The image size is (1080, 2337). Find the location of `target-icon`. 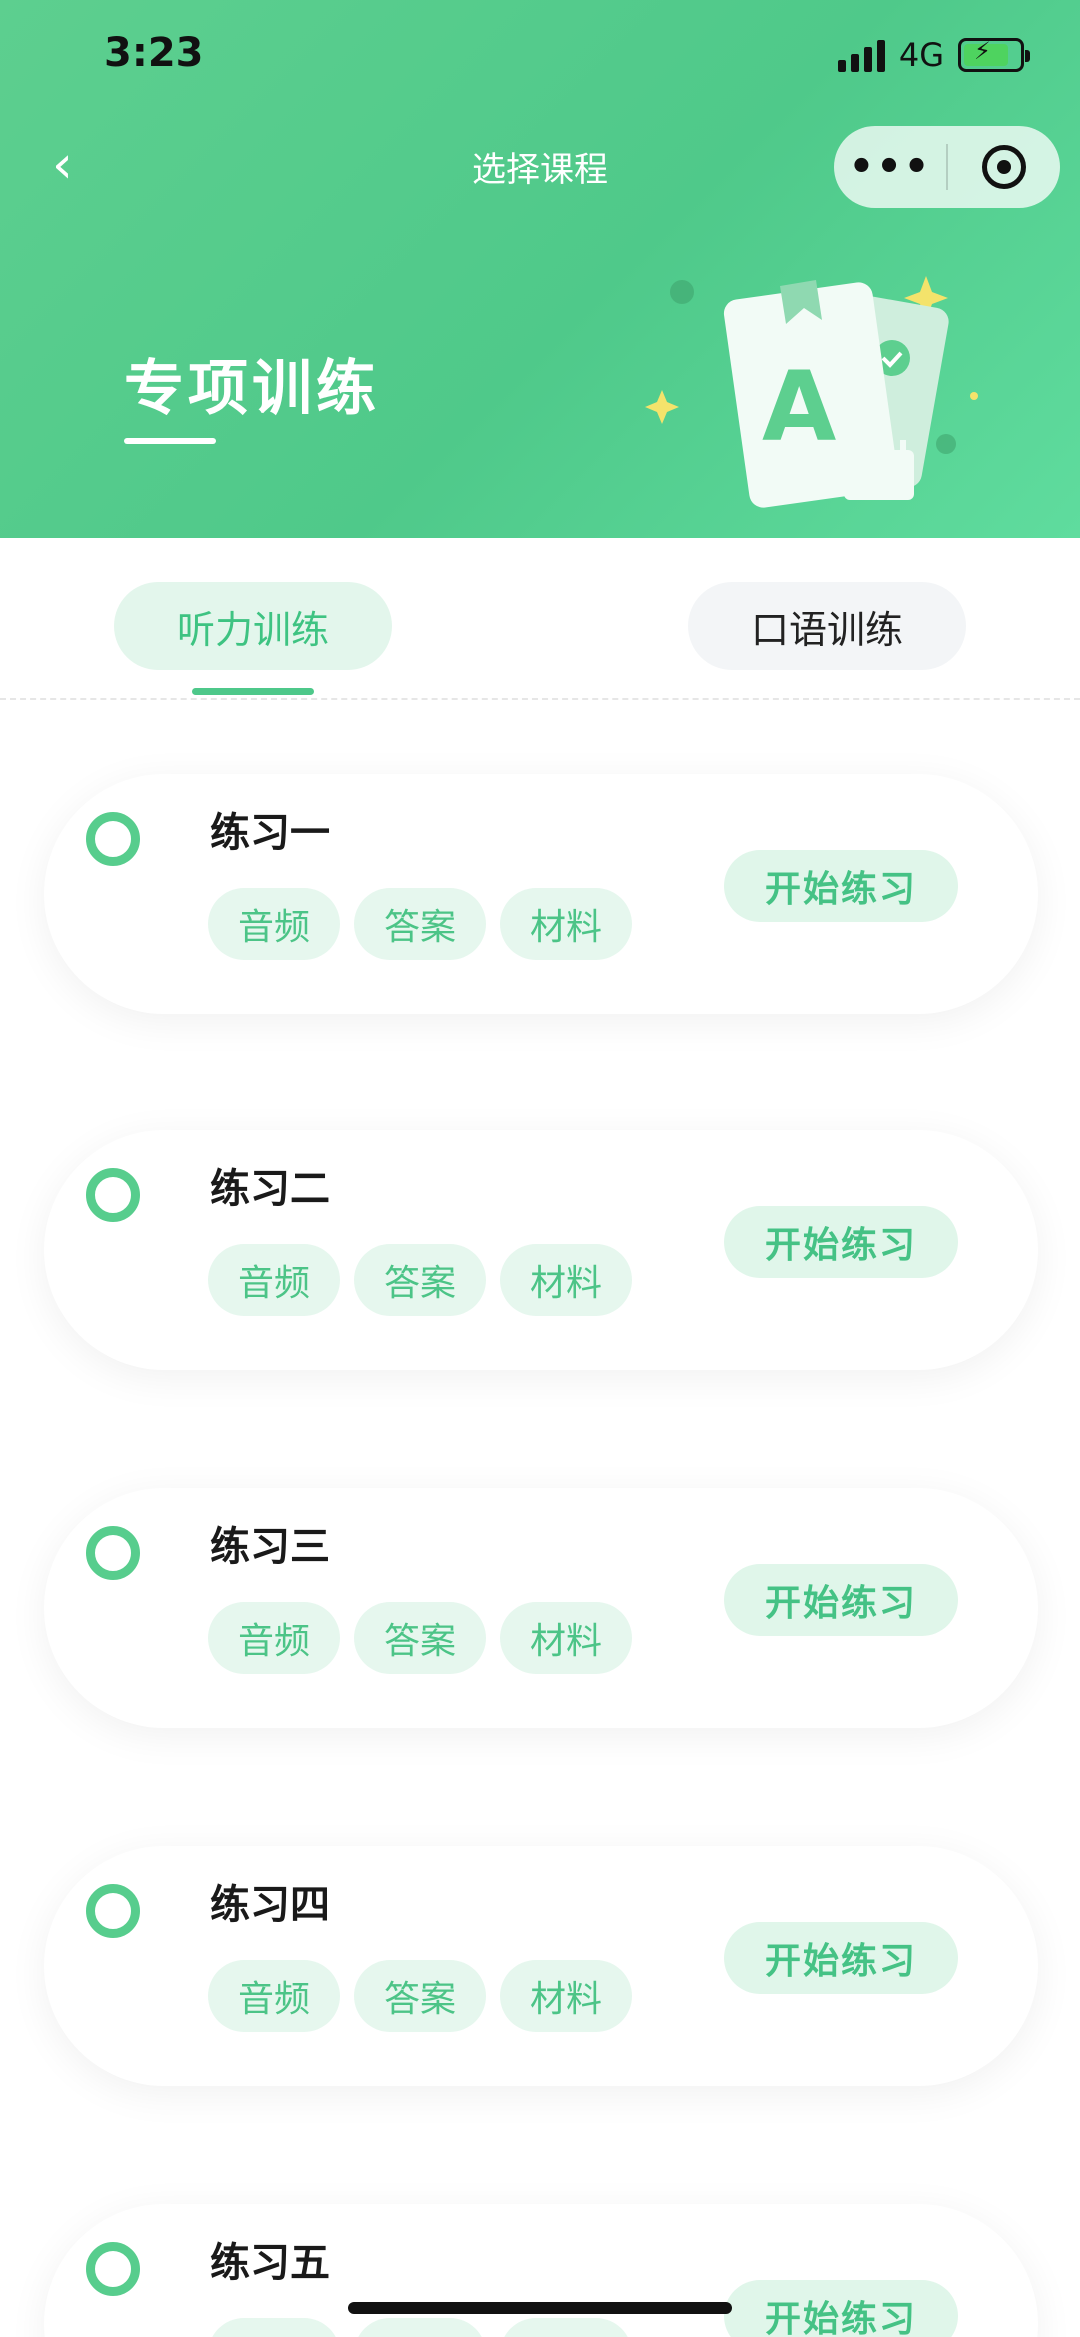

target-icon is located at coordinates (1004, 167).